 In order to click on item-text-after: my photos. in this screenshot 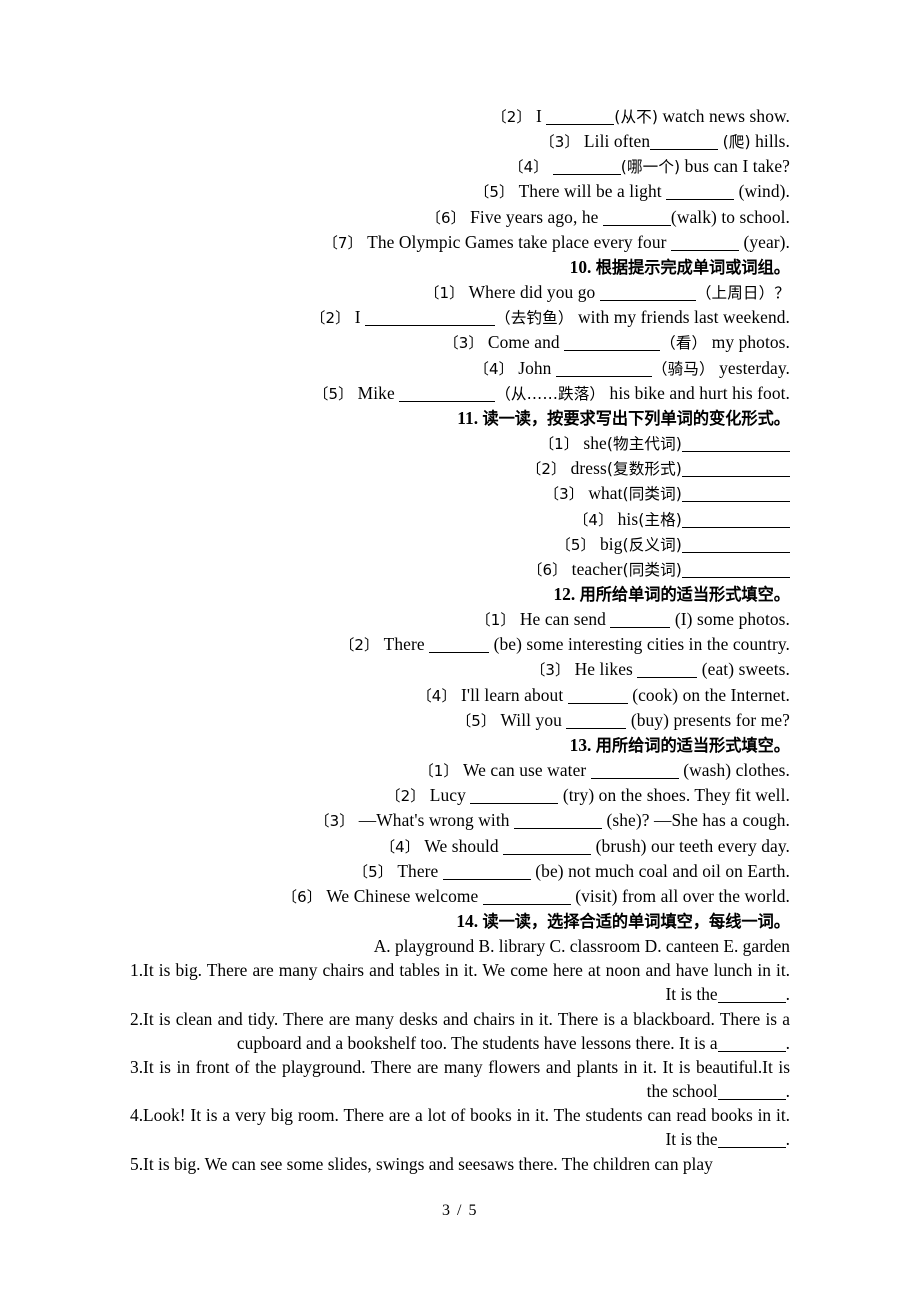, I will do `click(748, 342)`.